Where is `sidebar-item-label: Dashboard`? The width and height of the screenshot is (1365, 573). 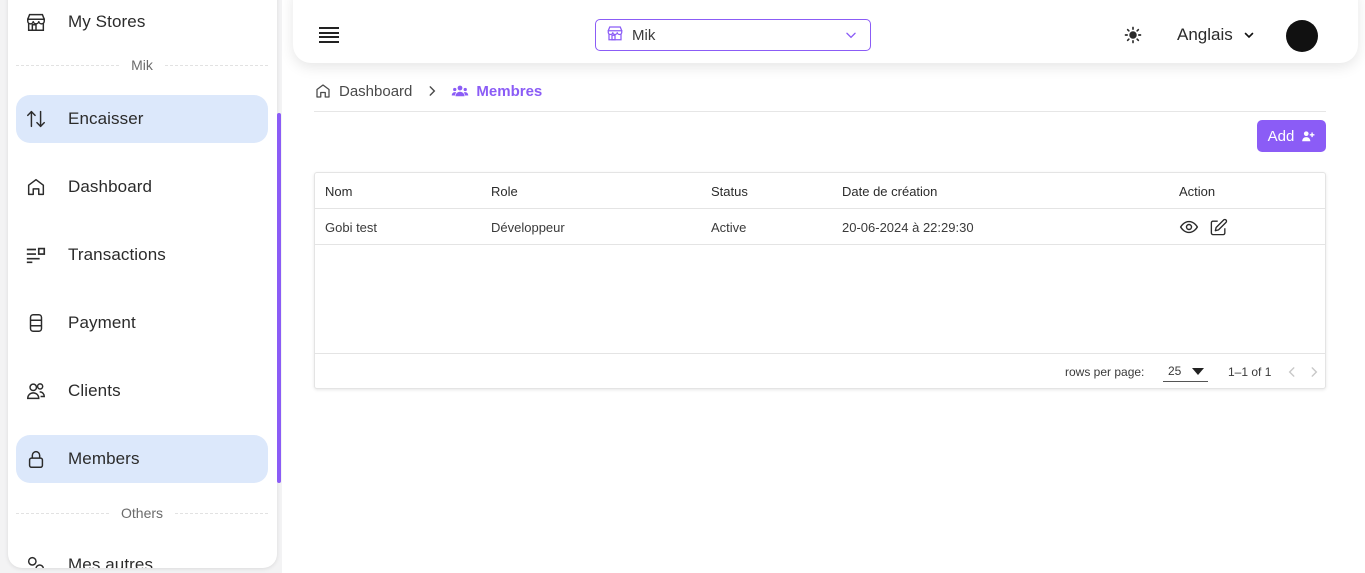
sidebar-item-label: Dashboard is located at coordinates (110, 186).